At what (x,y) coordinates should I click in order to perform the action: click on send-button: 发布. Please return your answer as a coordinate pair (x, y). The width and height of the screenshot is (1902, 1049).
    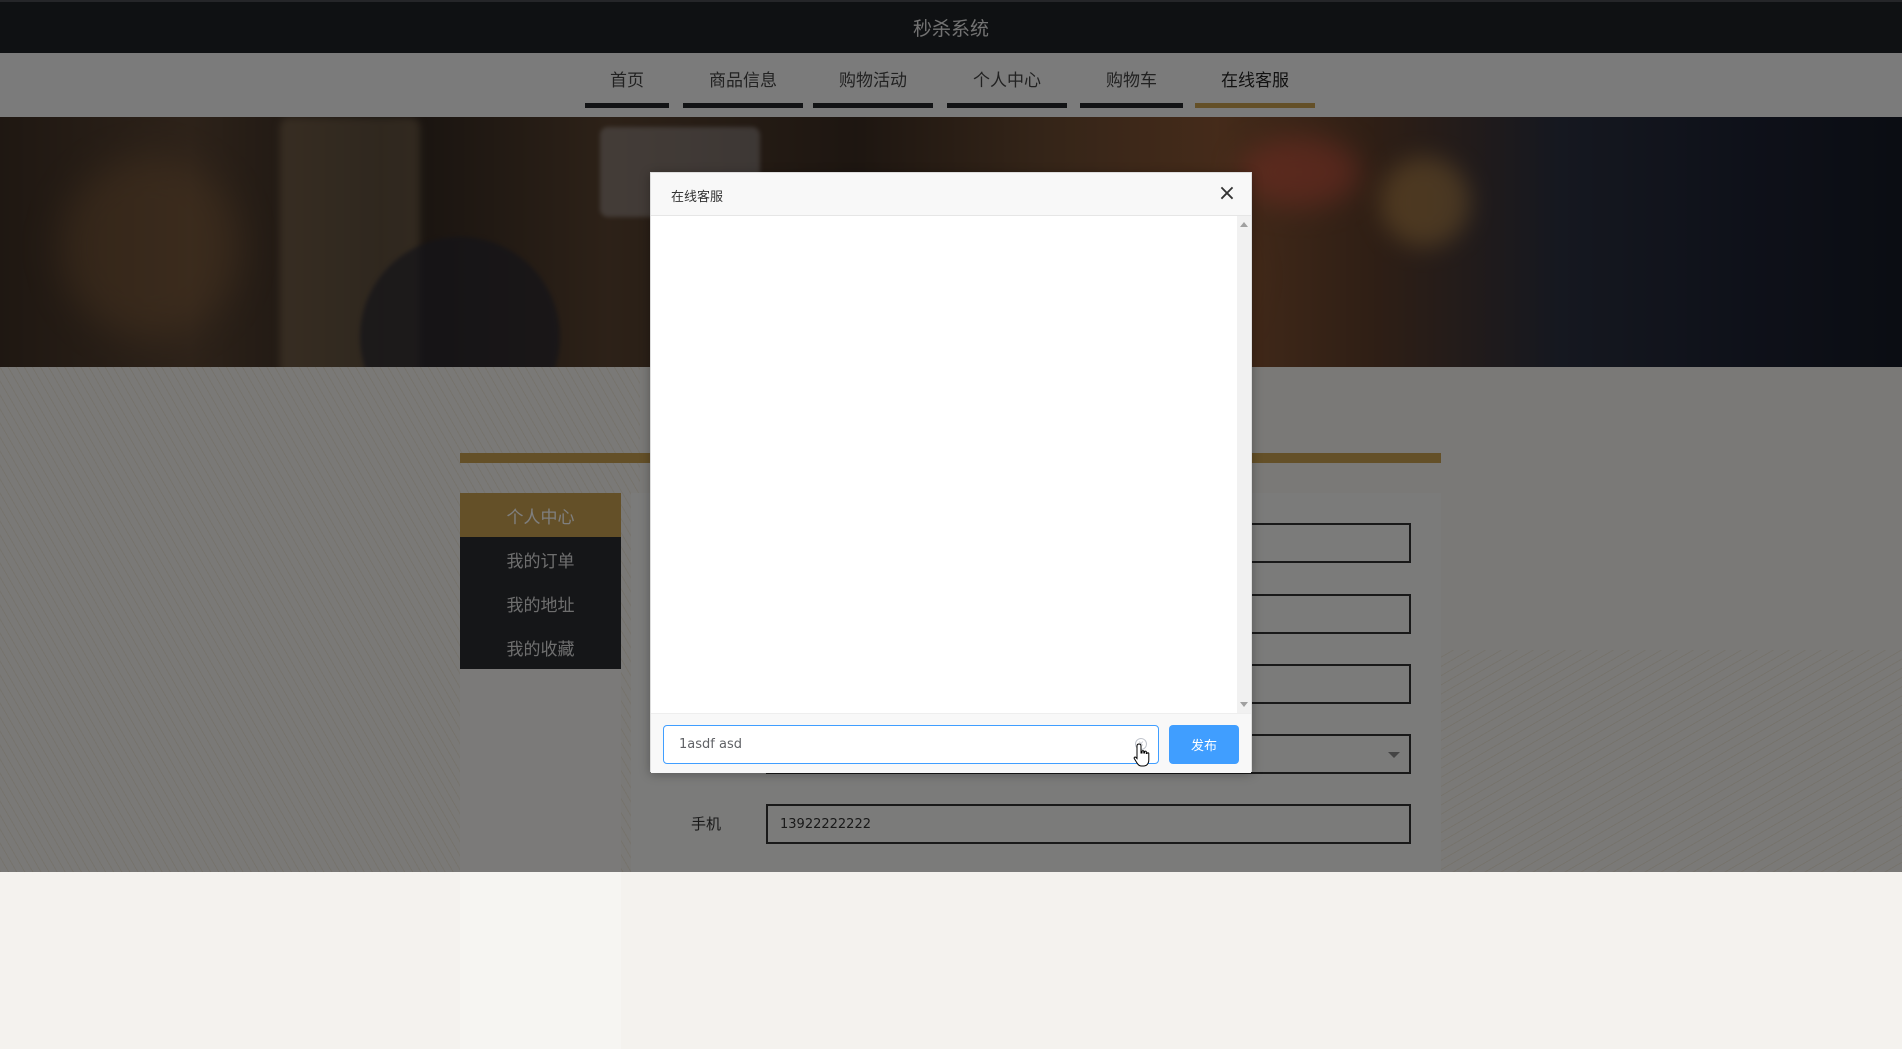
    Looking at the image, I should click on (1204, 744).